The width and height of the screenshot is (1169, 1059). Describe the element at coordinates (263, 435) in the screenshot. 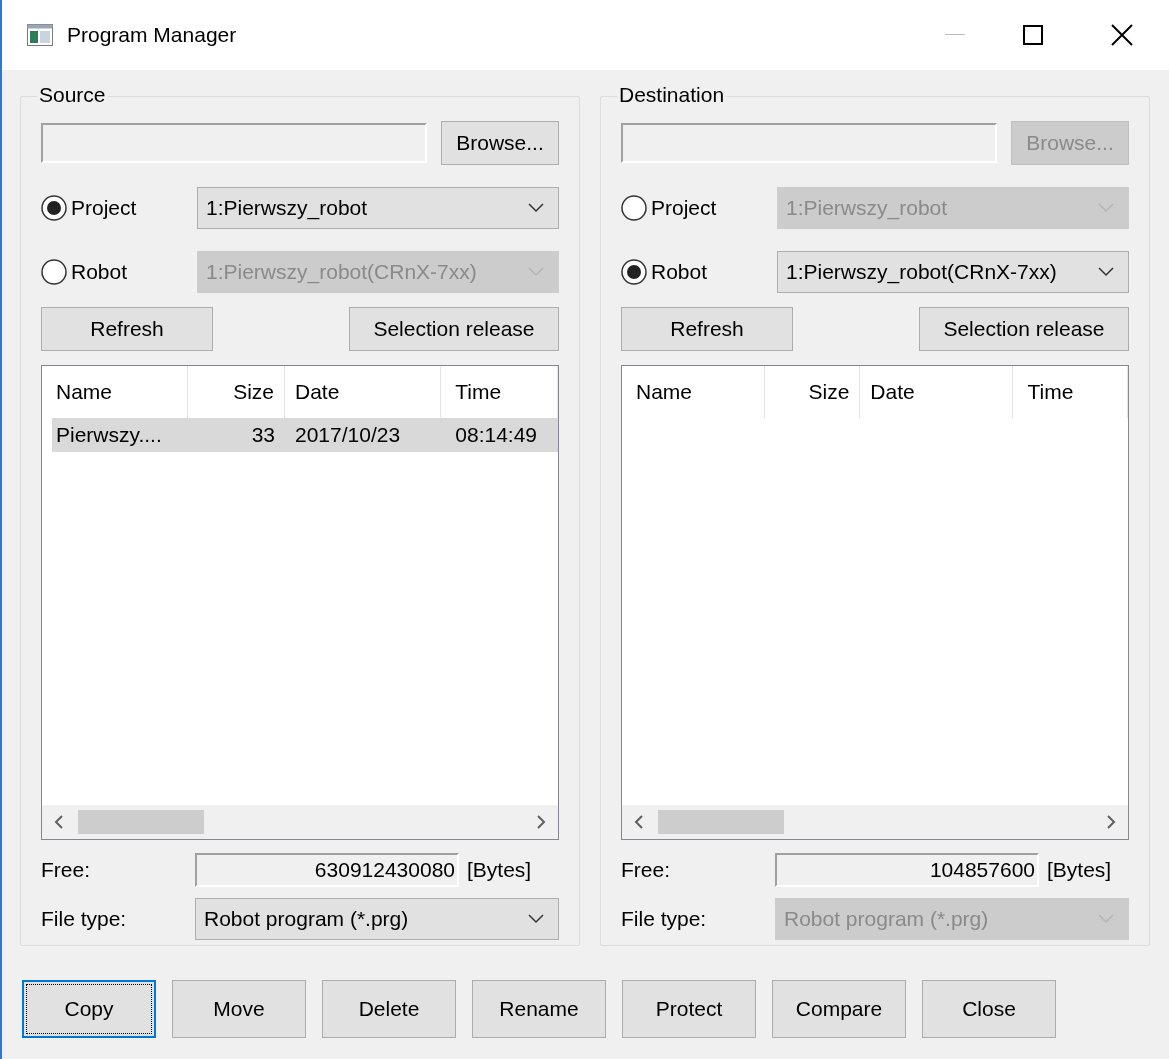

I see `list-cell-text: 33` at that location.